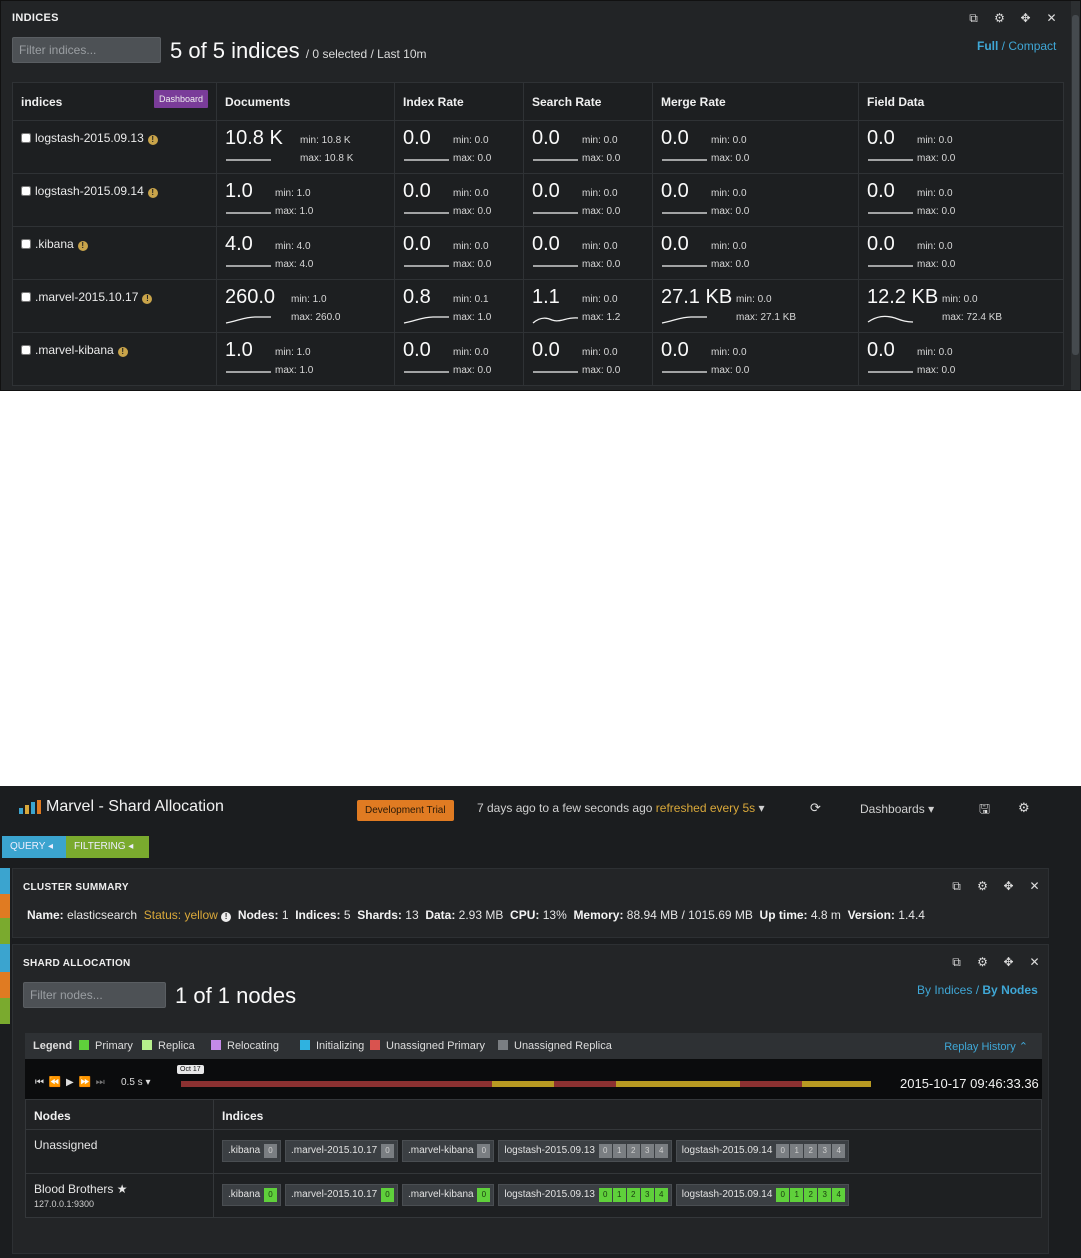 This screenshot has height=1258, width=1081. What do you see at coordinates (107, 847) in the screenshot?
I see `filtering-pill: FILTERING ◂` at bounding box center [107, 847].